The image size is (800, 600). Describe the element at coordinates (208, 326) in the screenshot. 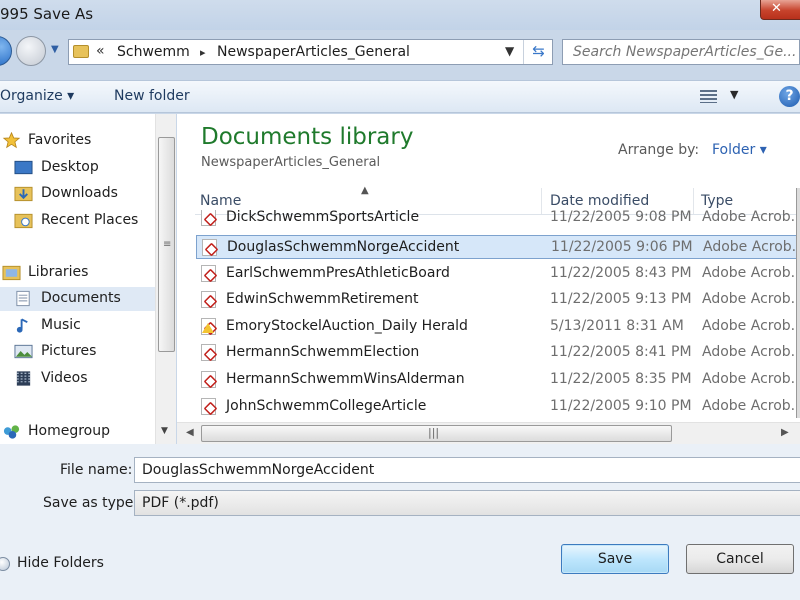

I see `pdf-file-warning-icon` at that location.